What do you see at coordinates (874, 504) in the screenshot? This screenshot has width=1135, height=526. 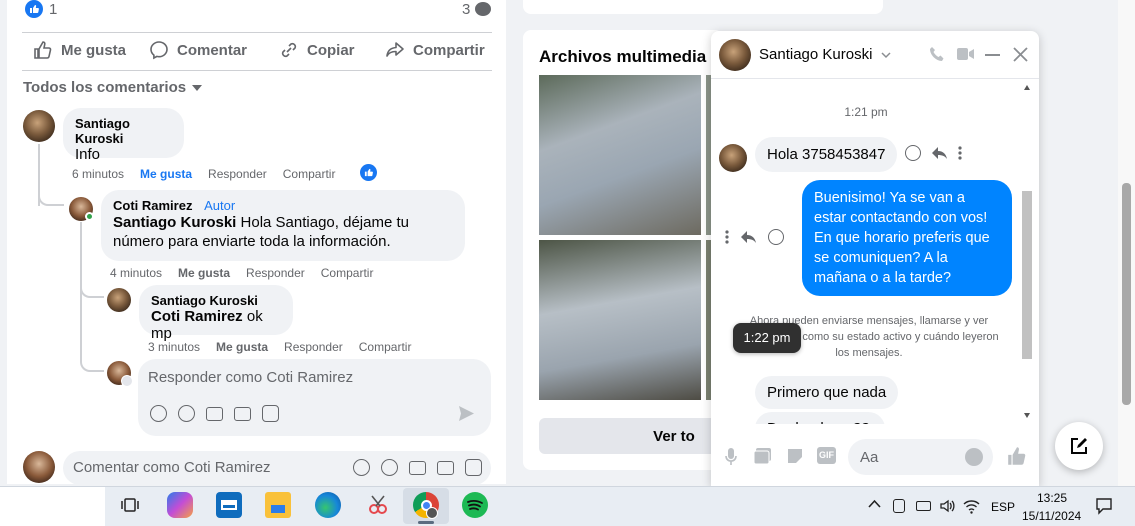 I see `chevron-up-icon` at bounding box center [874, 504].